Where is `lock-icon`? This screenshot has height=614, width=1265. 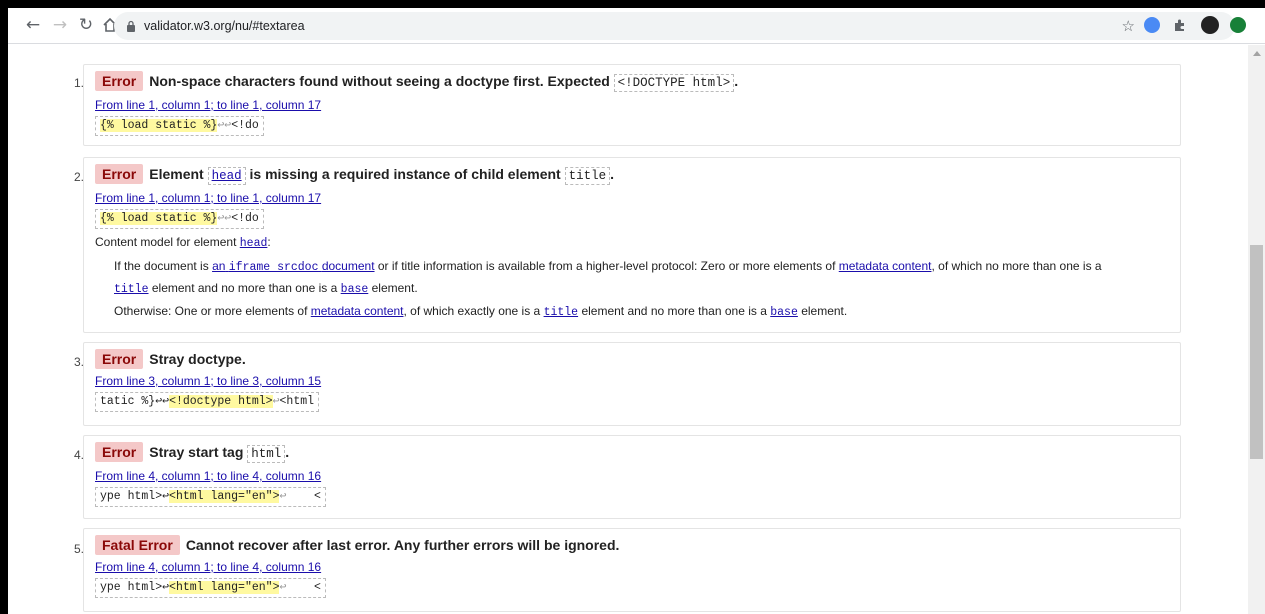
lock-icon is located at coordinates (131, 26).